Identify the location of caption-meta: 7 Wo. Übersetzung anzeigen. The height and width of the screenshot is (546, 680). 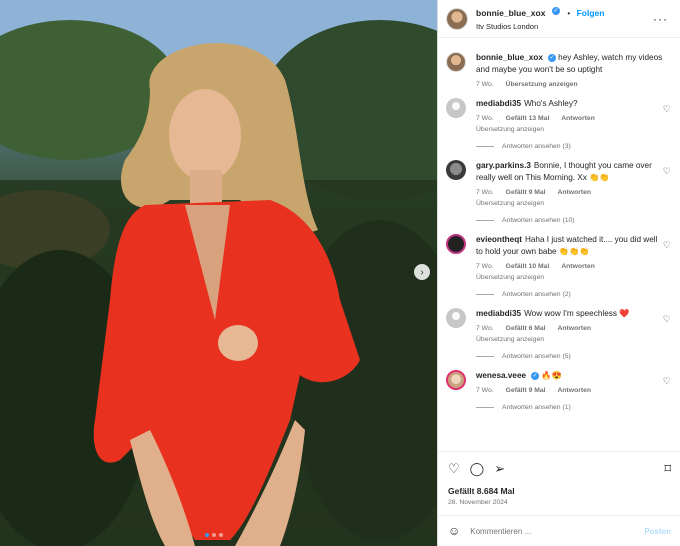
(571, 84).